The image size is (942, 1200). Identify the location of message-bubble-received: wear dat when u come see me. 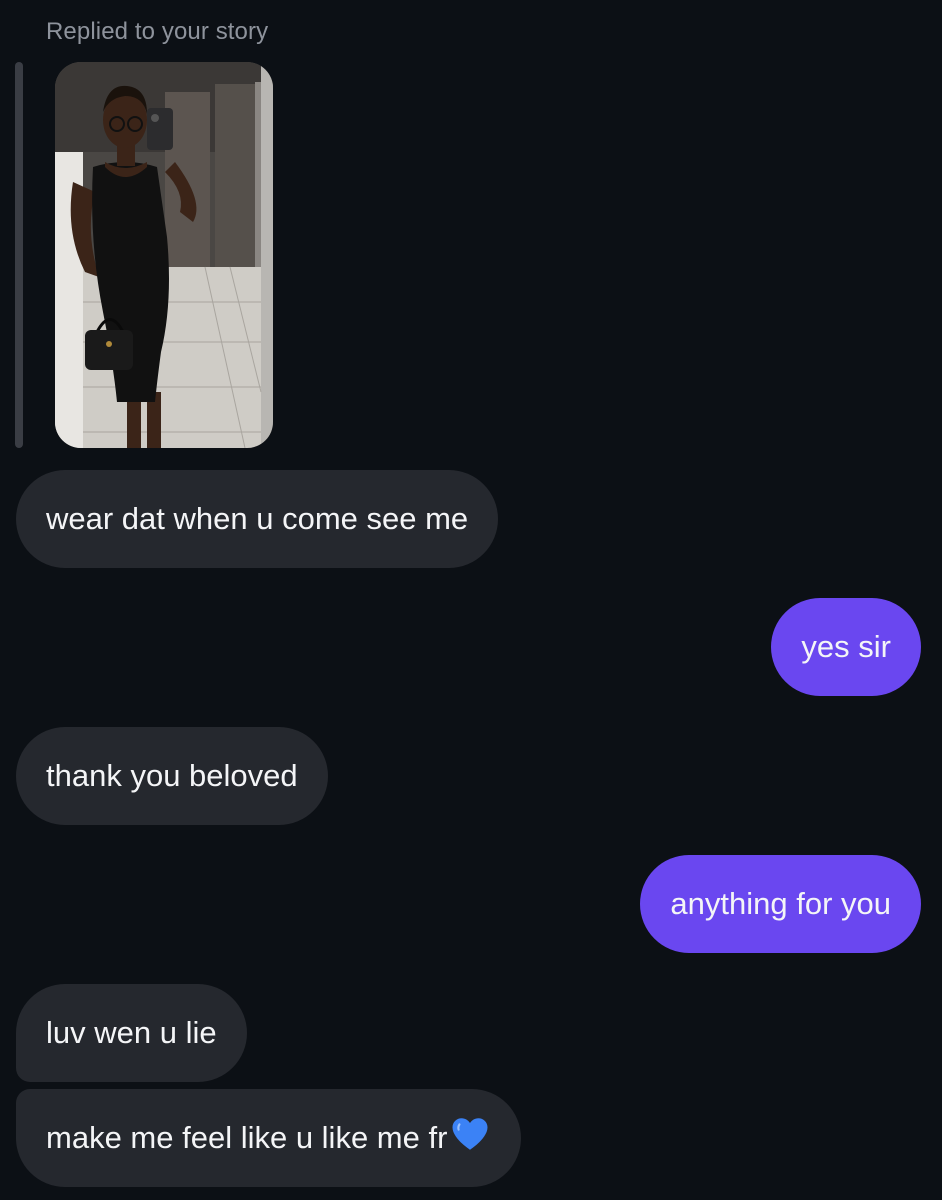
(257, 519).